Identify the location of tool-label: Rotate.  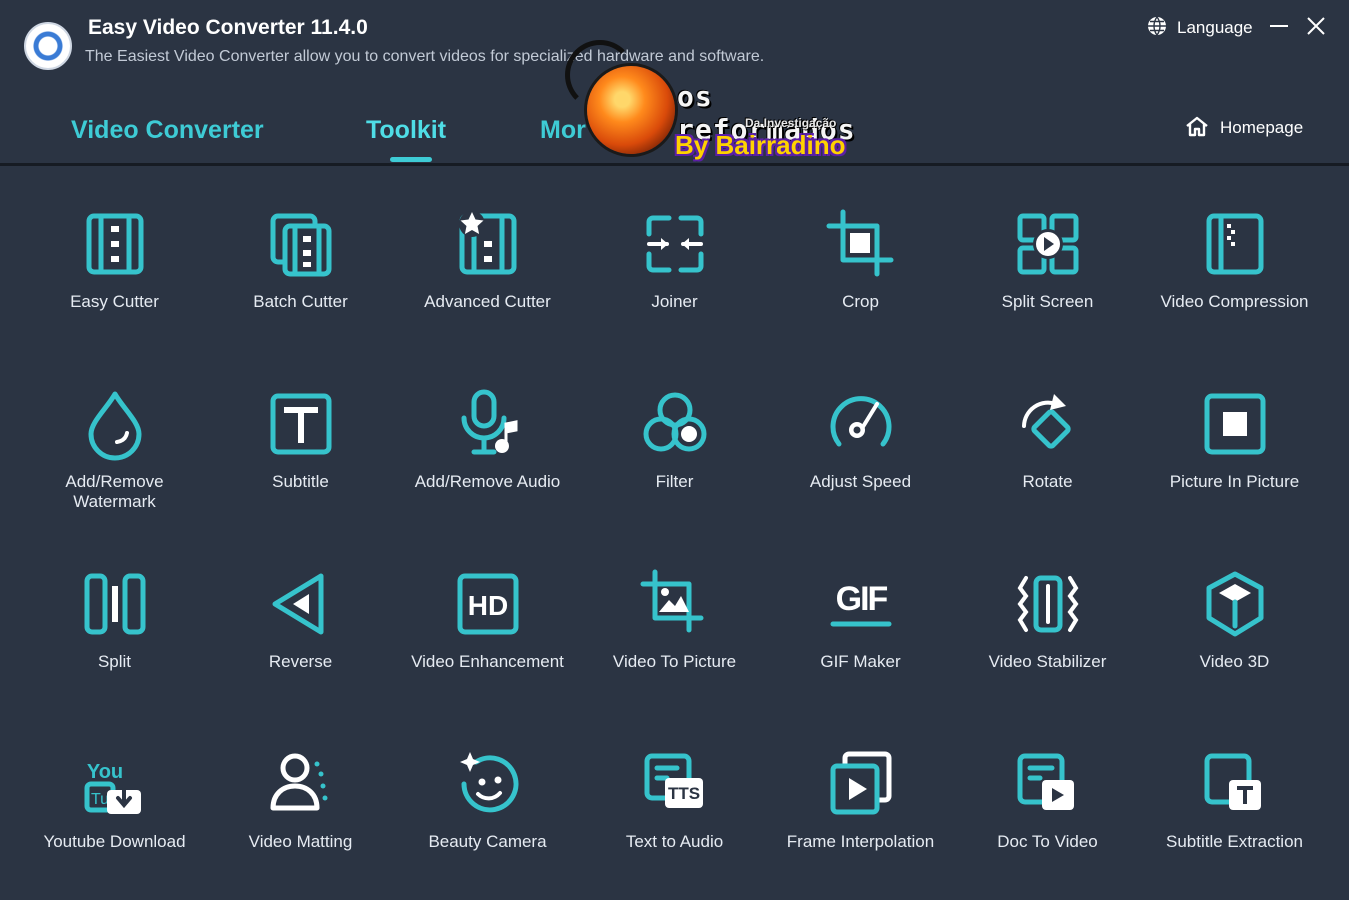
(1047, 481).